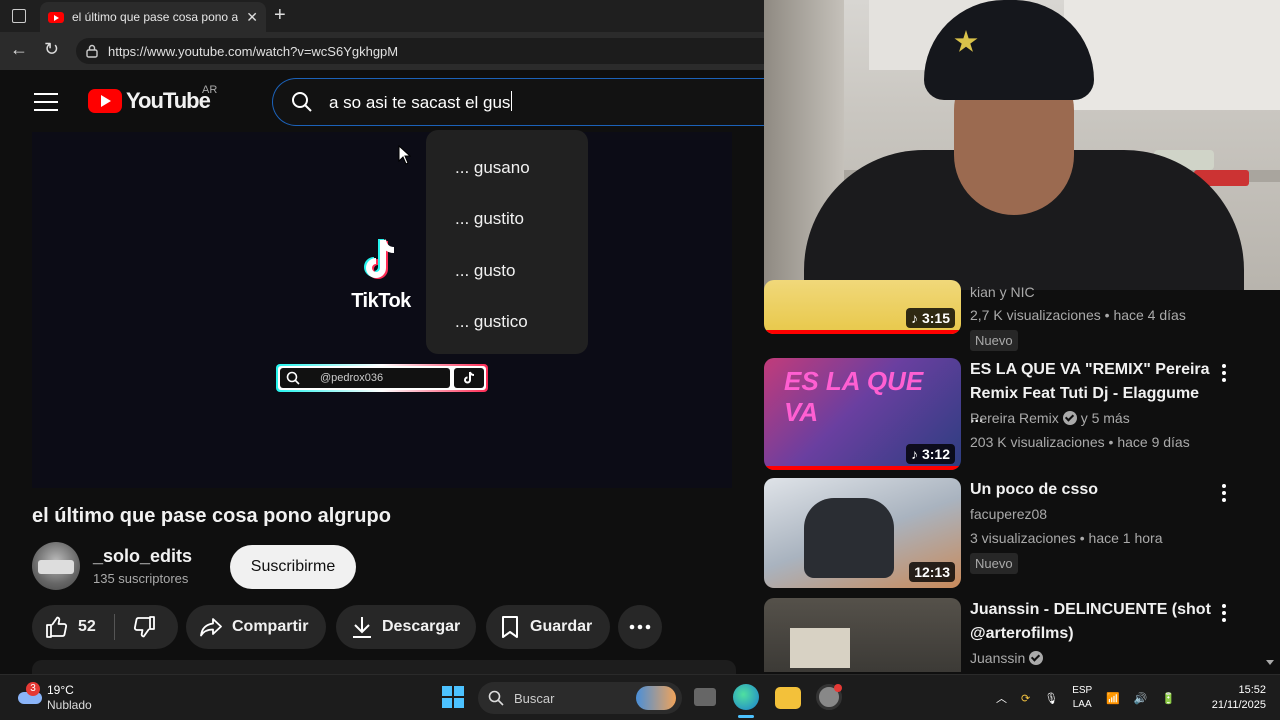 The height and width of the screenshot is (720, 1280). I want to click on channel-name: facuperez08, so click(1009, 514).